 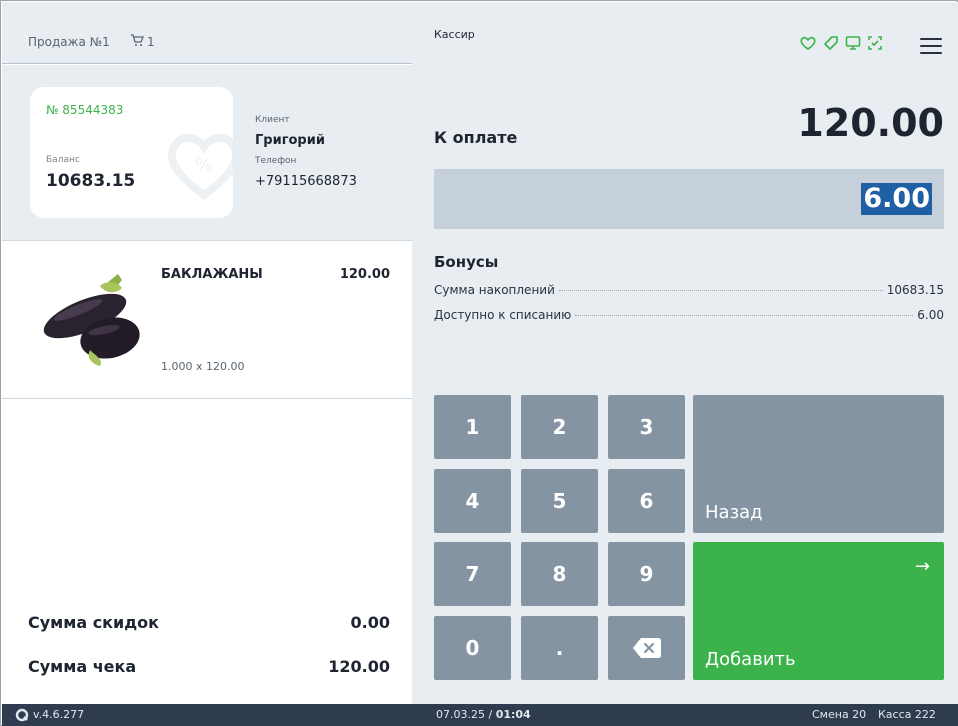 What do you see at coordinates (364, 274) in the screenshot?
I see `item-price: 120.00` at bounding box center [364, 274].